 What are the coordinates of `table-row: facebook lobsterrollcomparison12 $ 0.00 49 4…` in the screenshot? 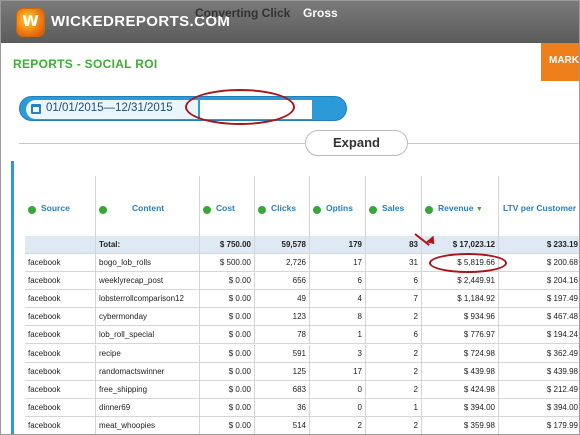 It's located at (302, 299).